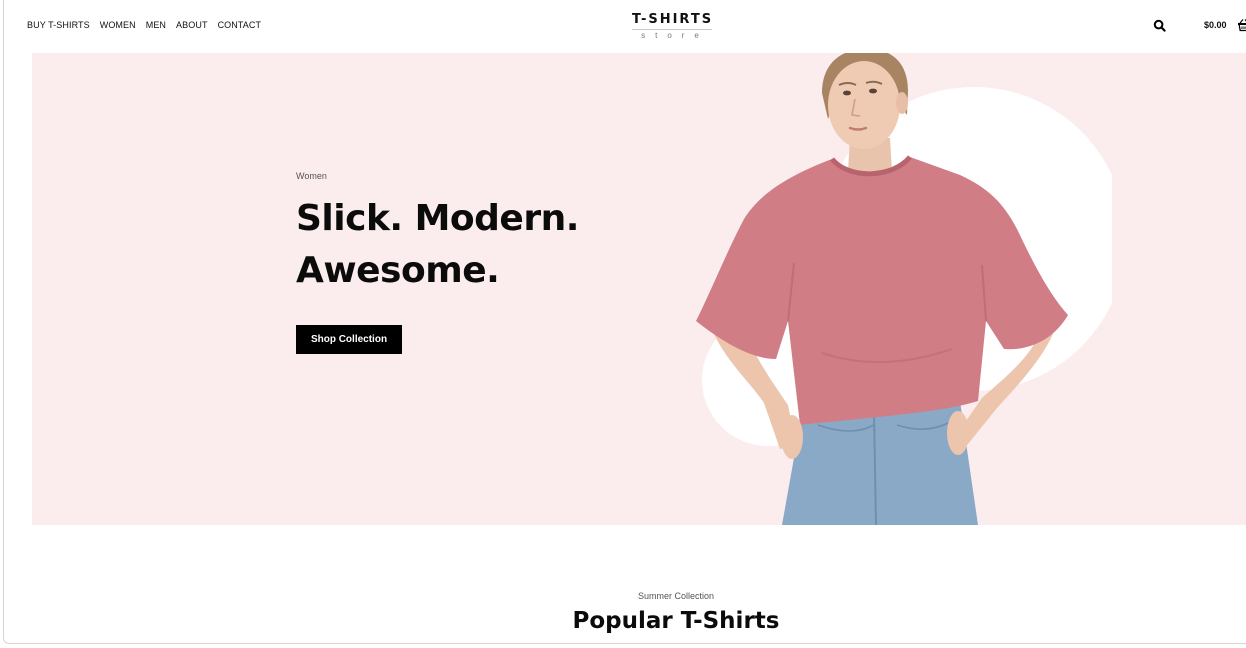 The image size is (1246, 648). What do you see at coordinates (437, 218) in the screenshot?
I see `hero-title-line-1: Slick. Modern.` at bounding box center [437, 218].